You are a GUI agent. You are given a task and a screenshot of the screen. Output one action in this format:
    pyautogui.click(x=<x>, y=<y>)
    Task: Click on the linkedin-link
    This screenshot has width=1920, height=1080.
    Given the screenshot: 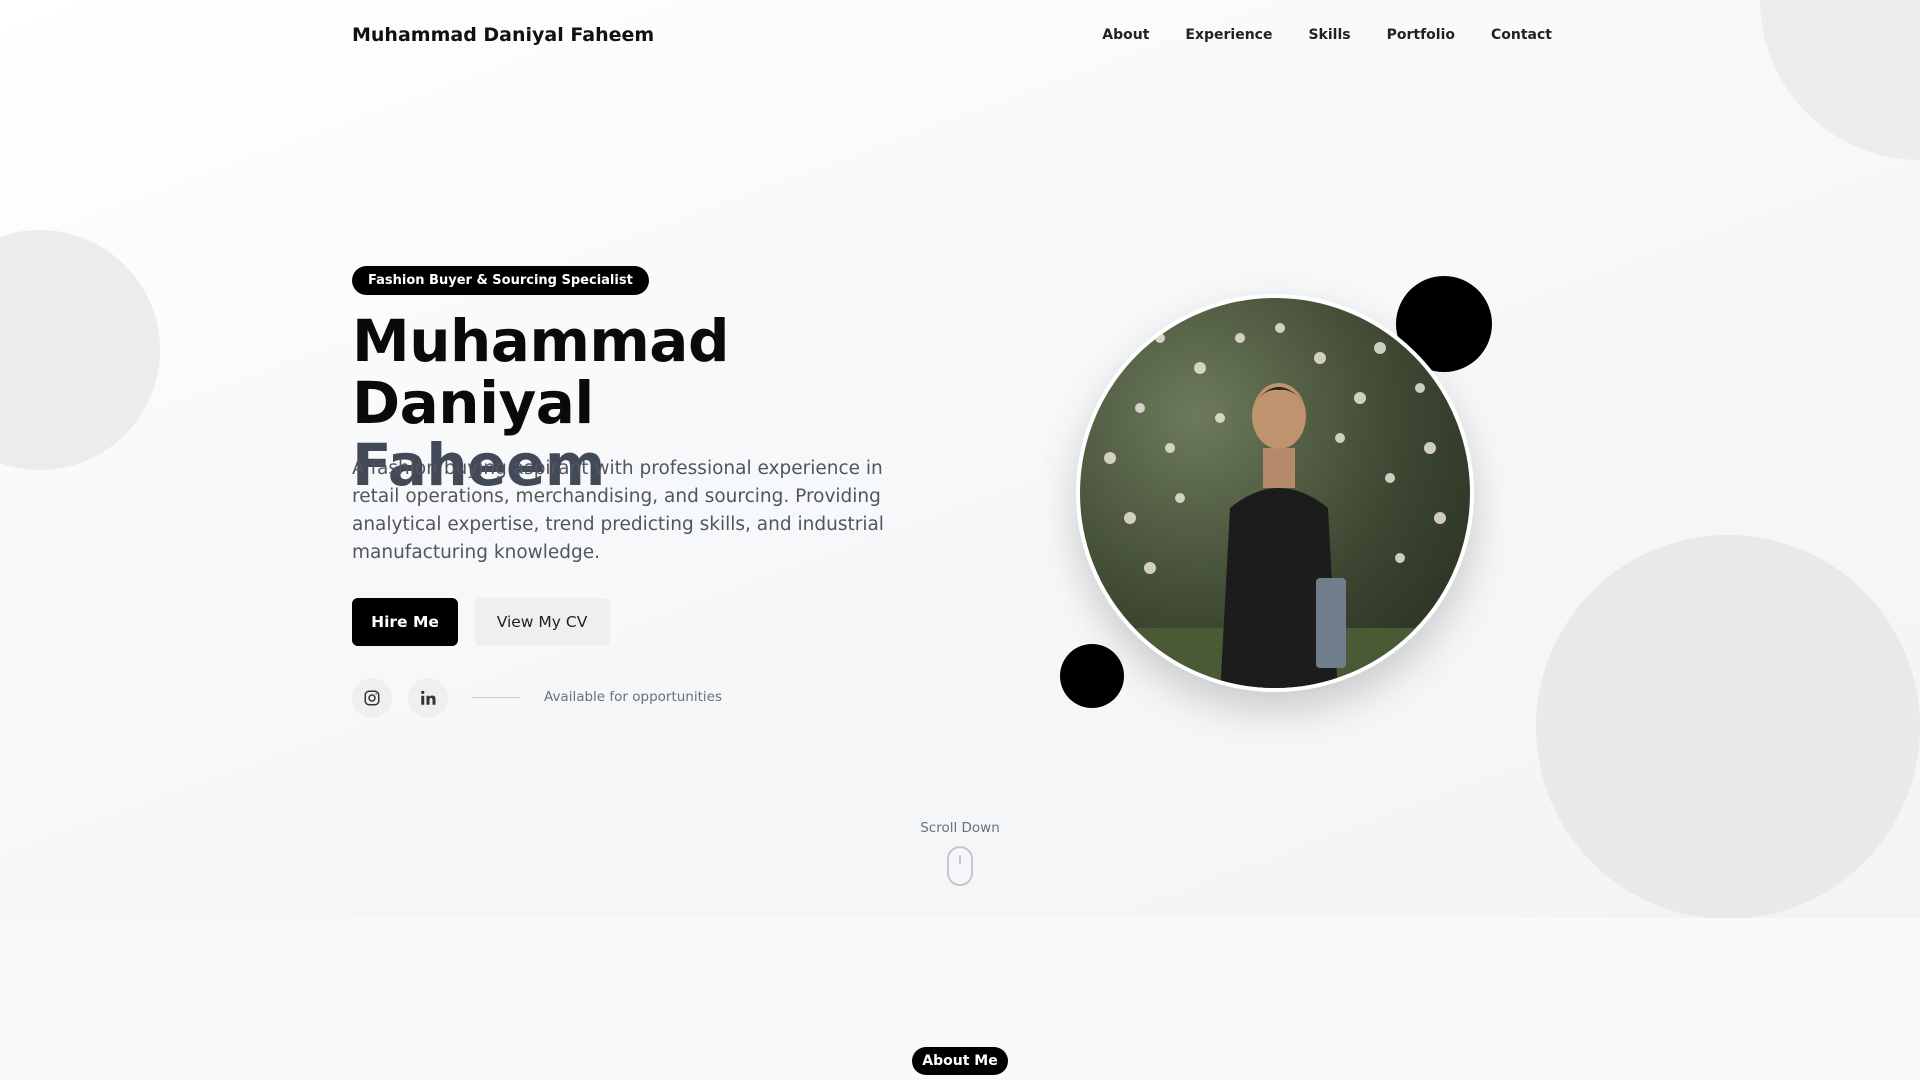 What is the action you would take?
    pyautogui.click(x=428, y=698)
    